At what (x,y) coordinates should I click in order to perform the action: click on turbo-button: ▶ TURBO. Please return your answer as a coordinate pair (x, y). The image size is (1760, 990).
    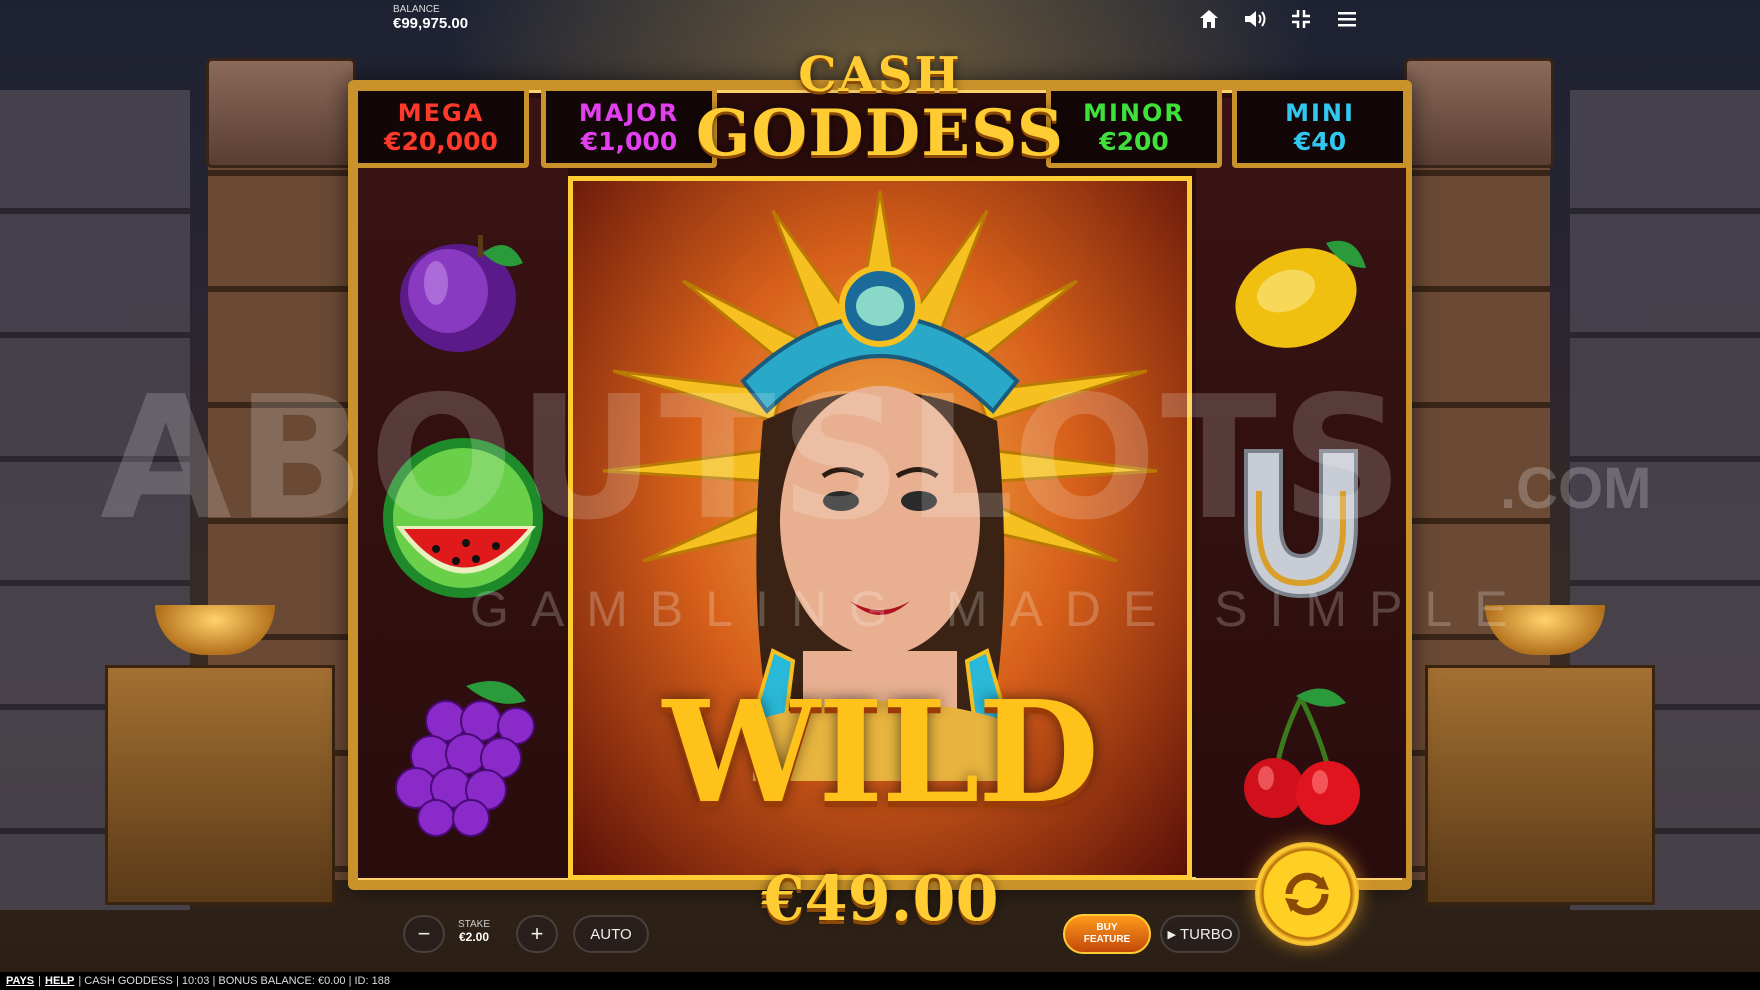
    Looking at the image, I should click on (1200, 934).